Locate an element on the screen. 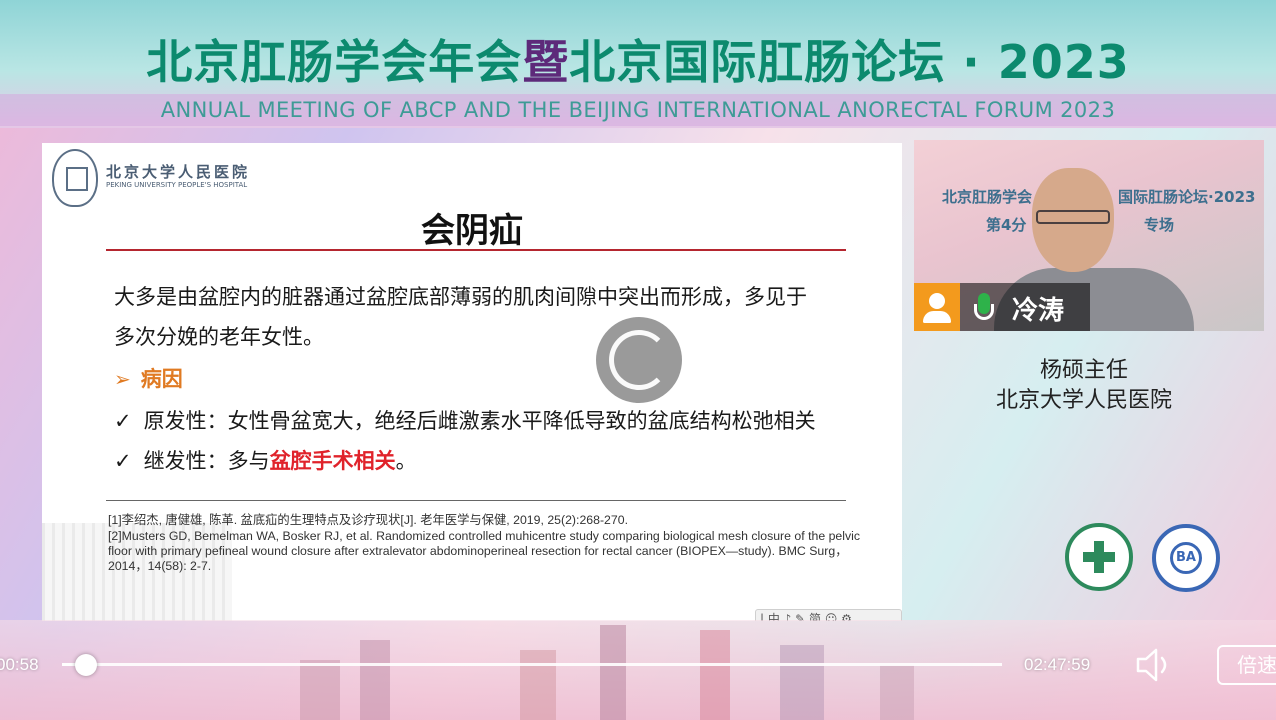  hospital-name-cn: 北京大学人民医院 is located at coordinates (178, 172).